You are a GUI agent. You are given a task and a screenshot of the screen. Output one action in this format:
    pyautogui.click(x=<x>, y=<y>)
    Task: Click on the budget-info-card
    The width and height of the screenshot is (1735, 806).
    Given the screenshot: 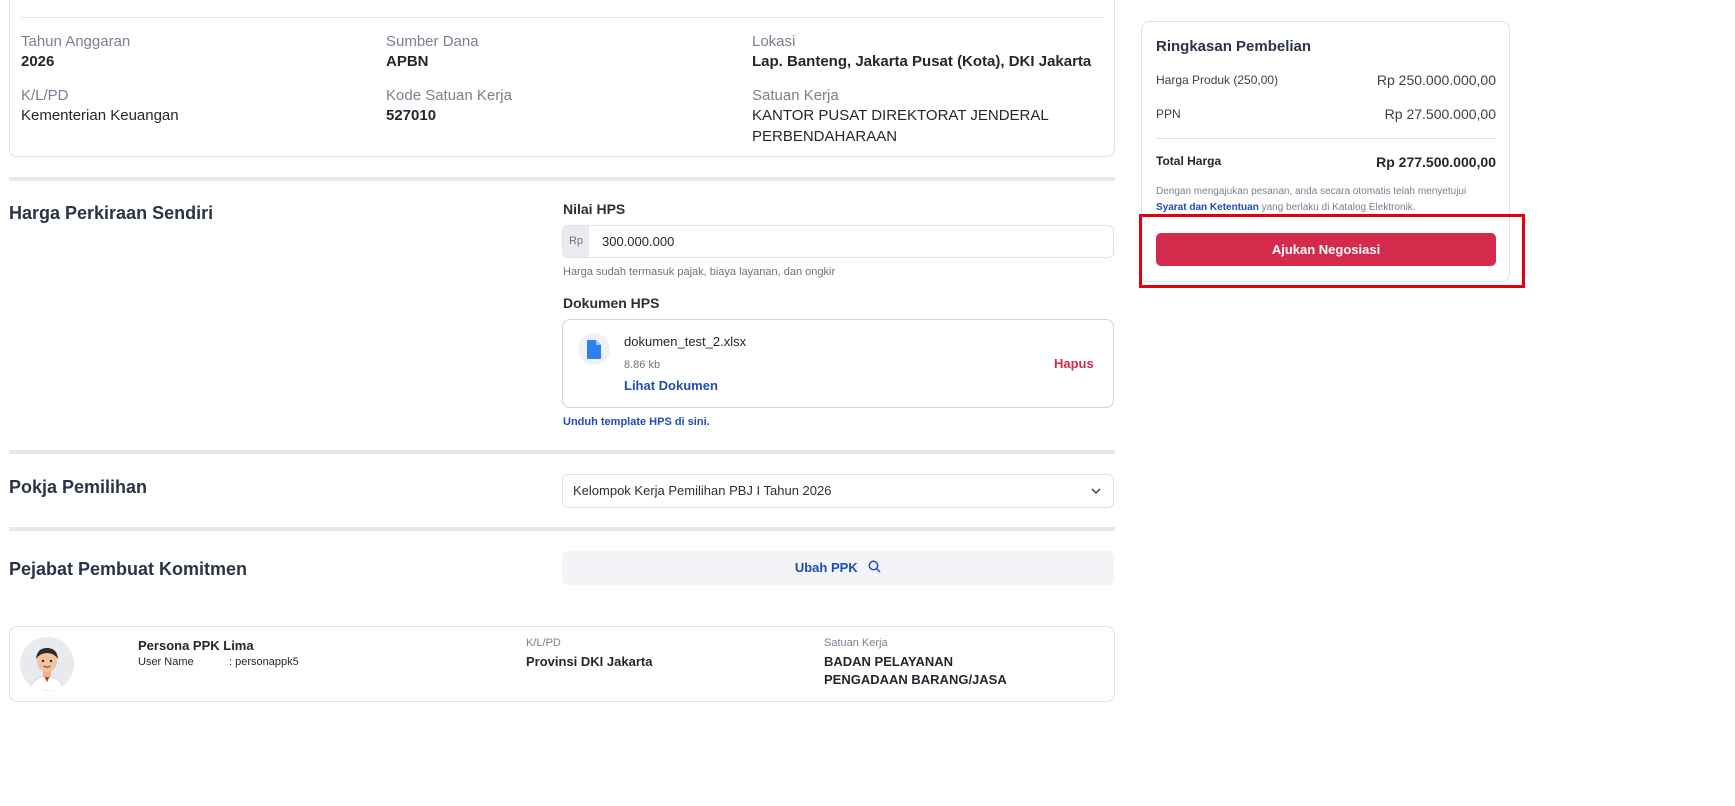 What is the action you would take?
    pyautogui.click(x=562, y=78)
    